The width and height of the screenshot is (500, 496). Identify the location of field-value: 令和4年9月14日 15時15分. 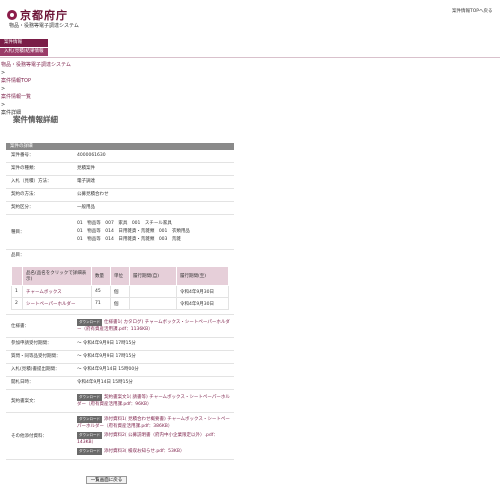
(105, 382).